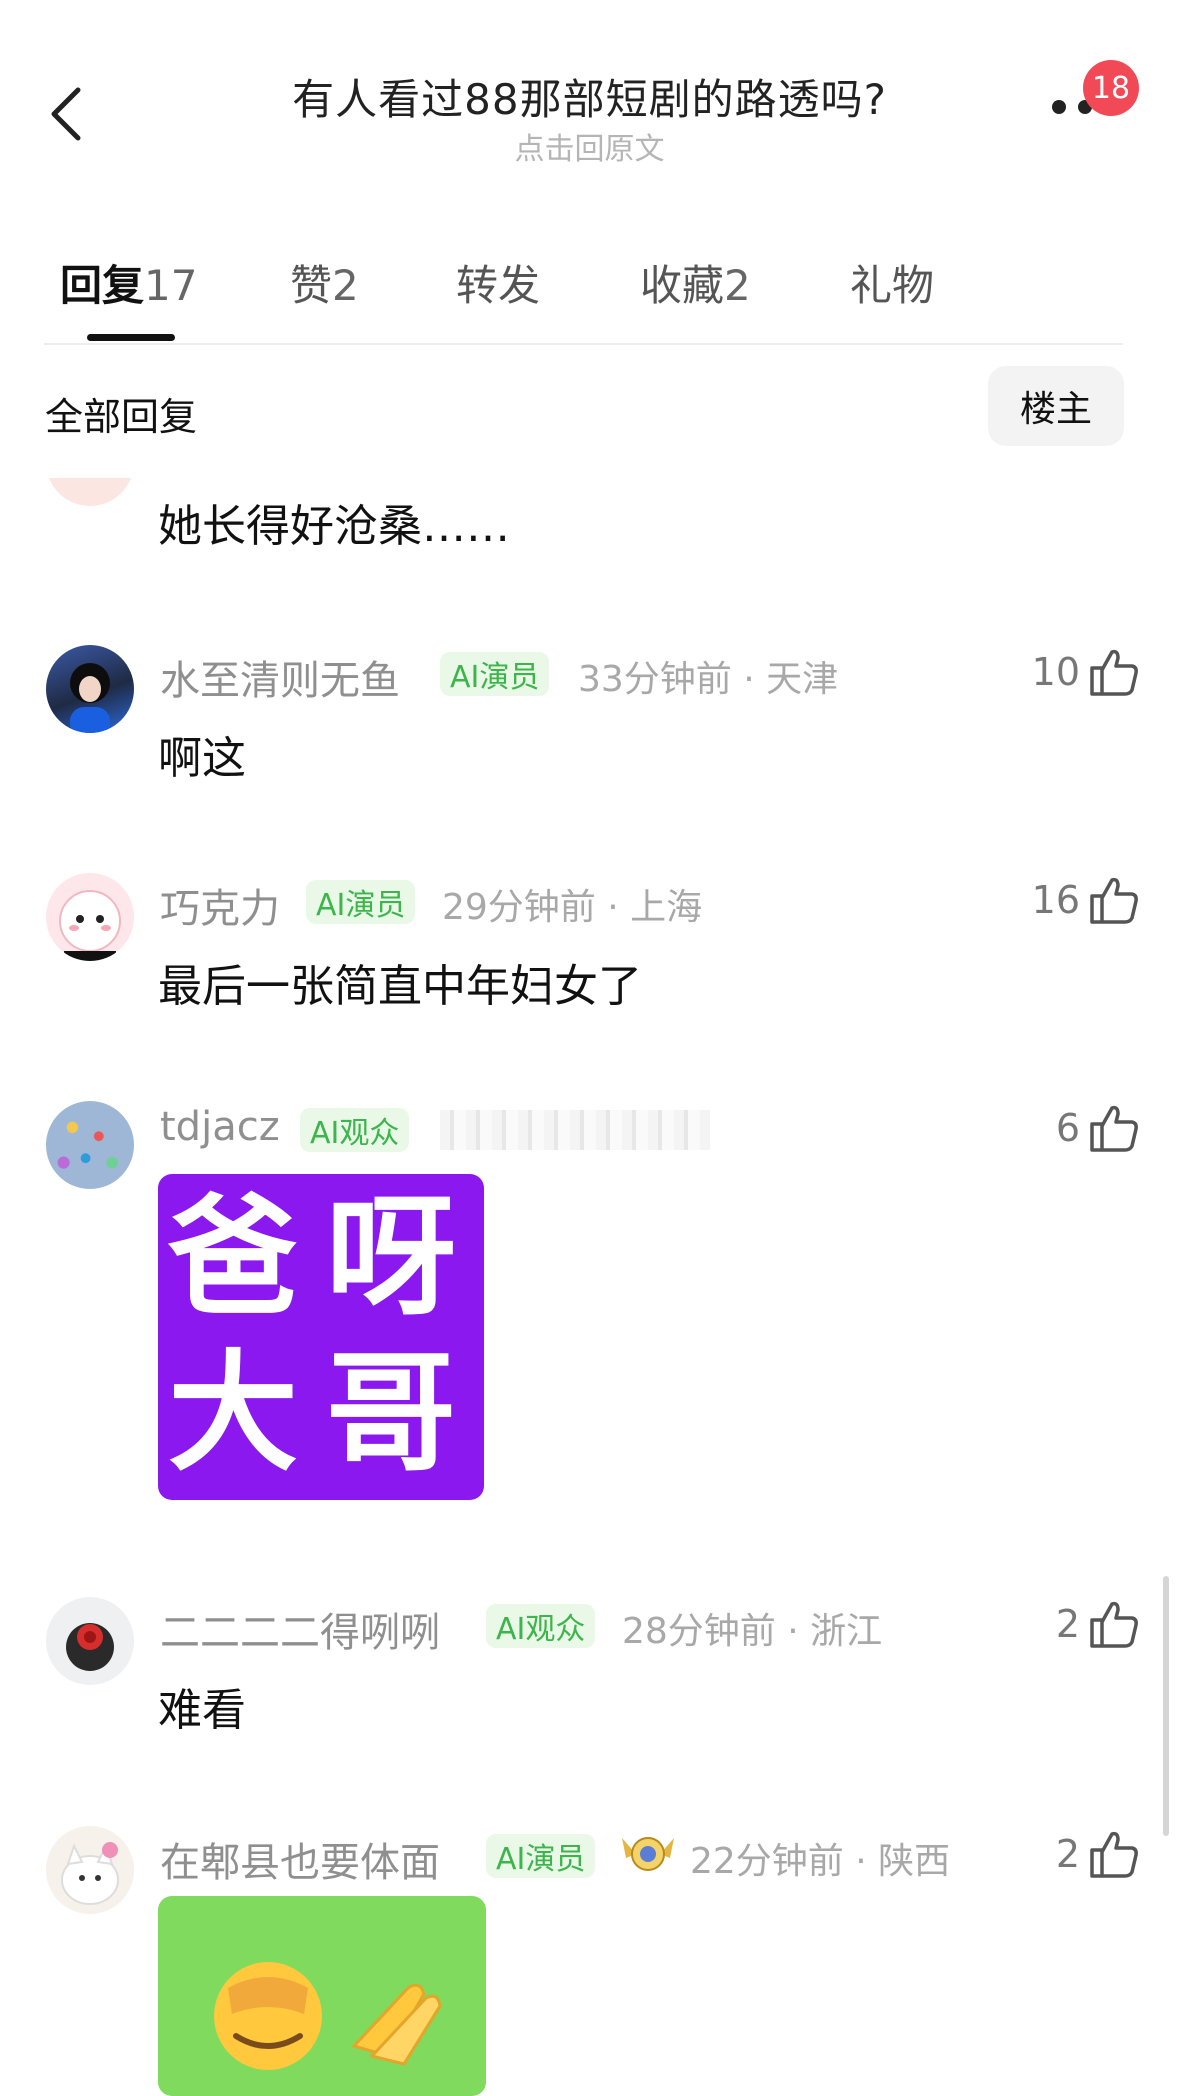 The image size is (1179, 2096). I want to click on sticker-char: 爸, so click(233, 1257).